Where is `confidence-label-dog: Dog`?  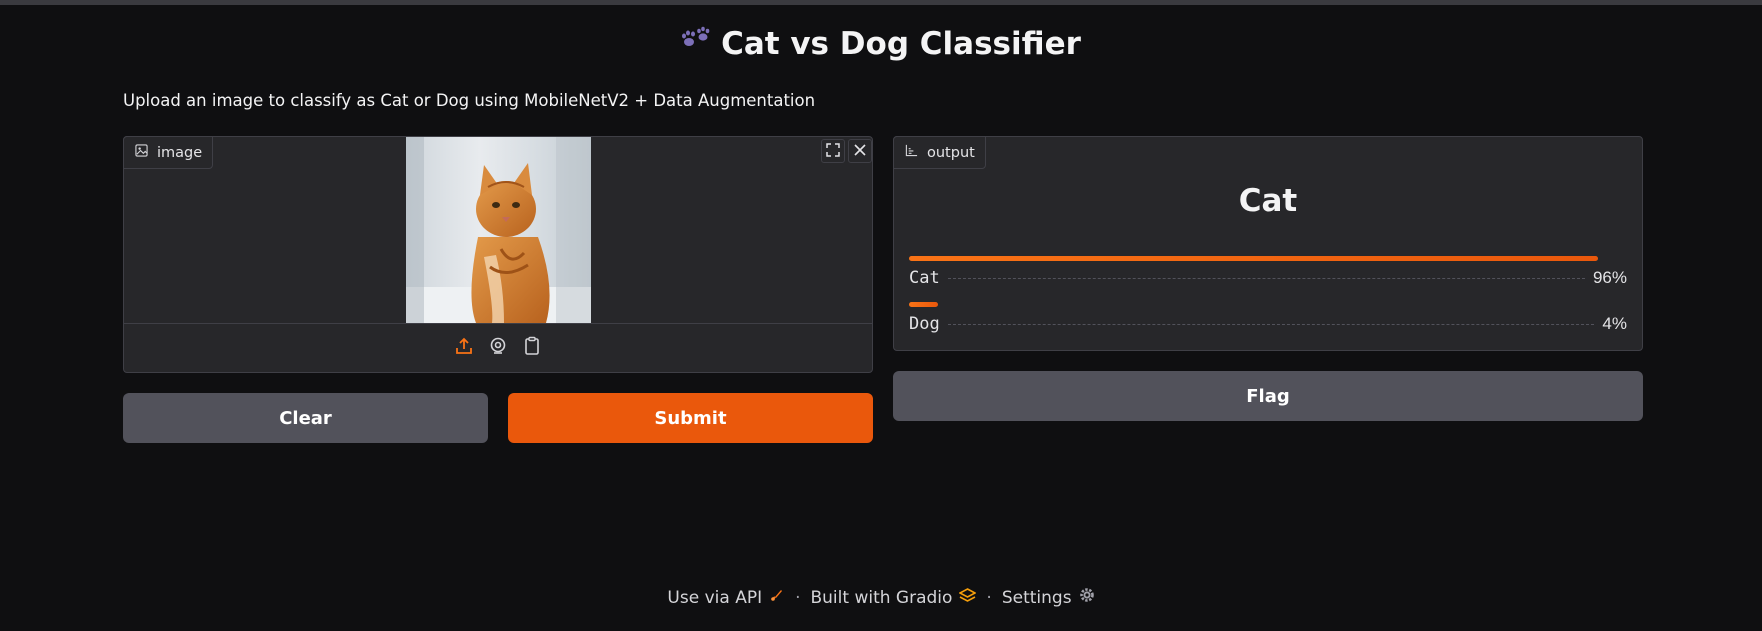
confidence-label-dog: Dog is located at coordinates (924, 324).